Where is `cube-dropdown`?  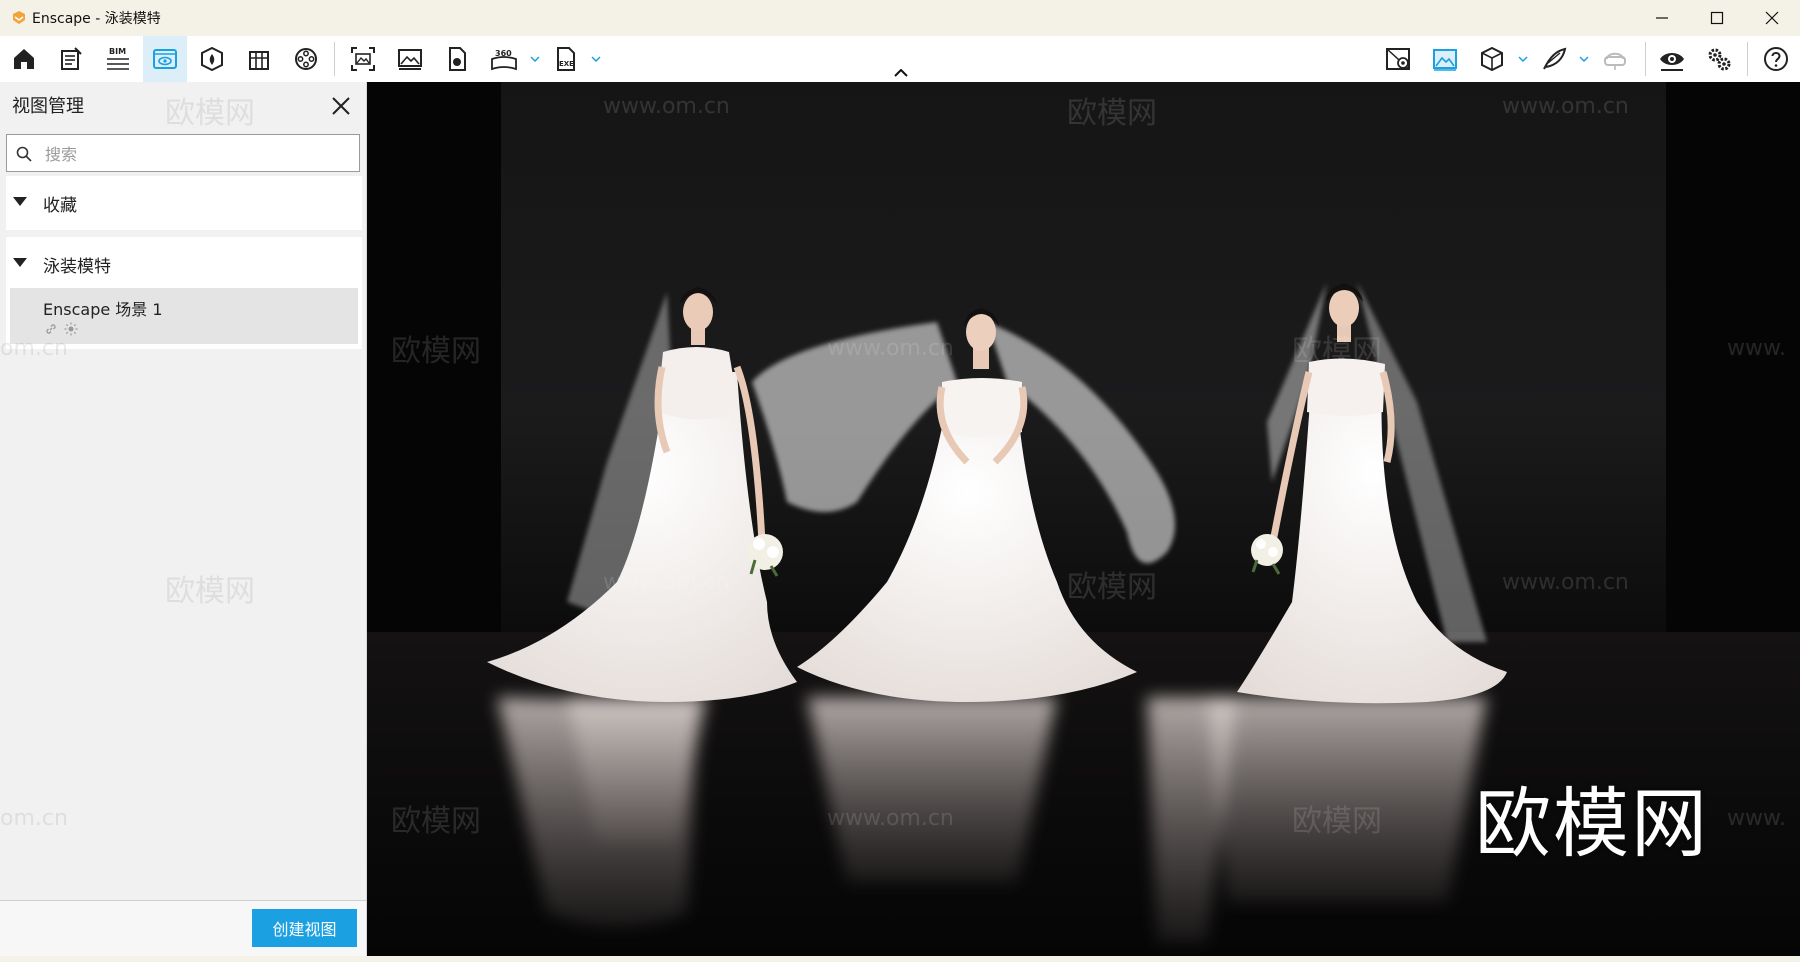
cube-dropdown is located at coordinates (1523, 59).